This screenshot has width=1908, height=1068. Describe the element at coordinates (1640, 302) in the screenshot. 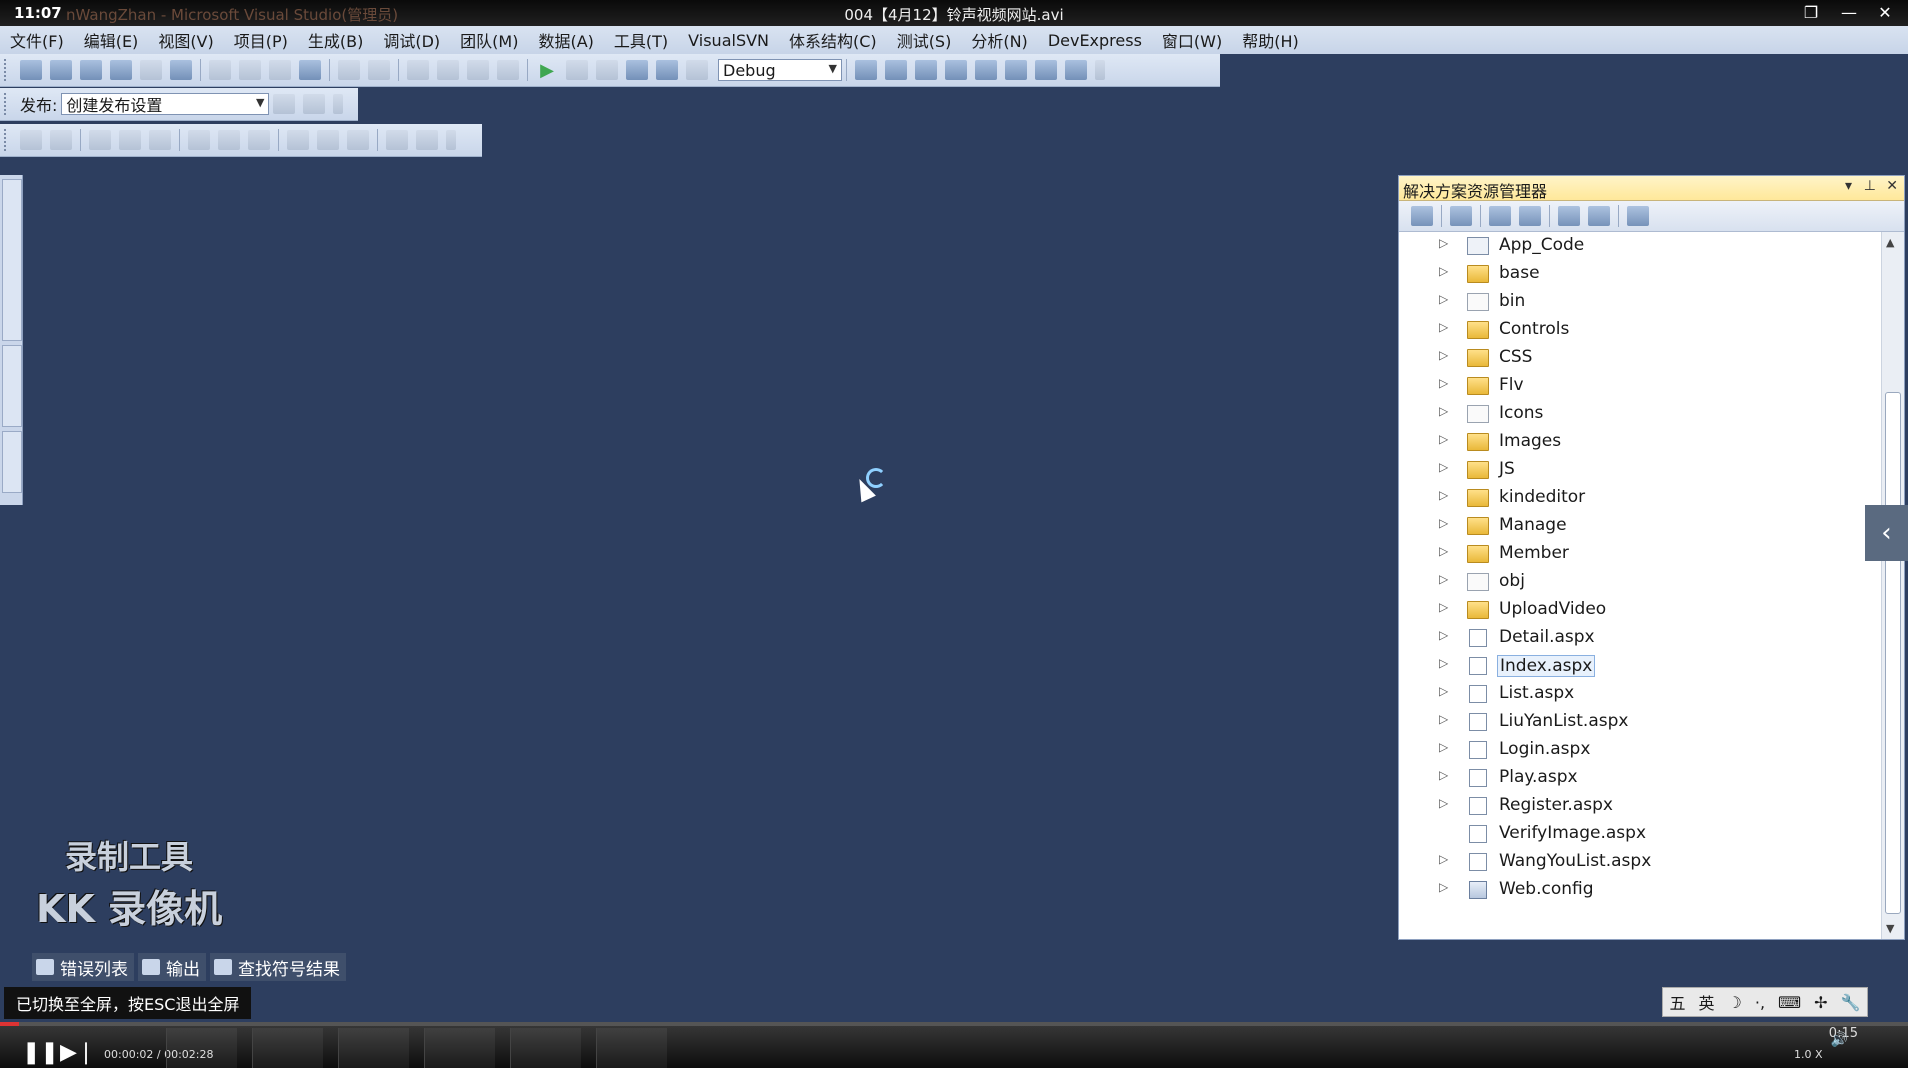

I see `tree-item: ▷ bin` at that location.